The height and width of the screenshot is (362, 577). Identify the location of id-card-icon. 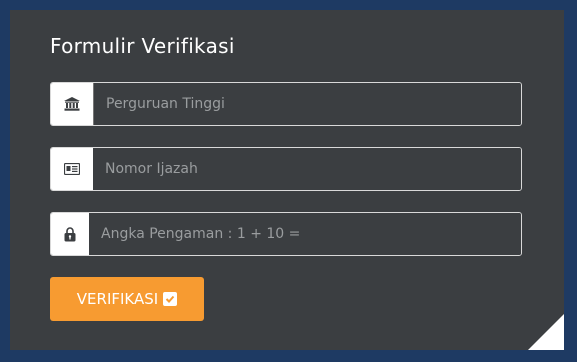
(72, 169).